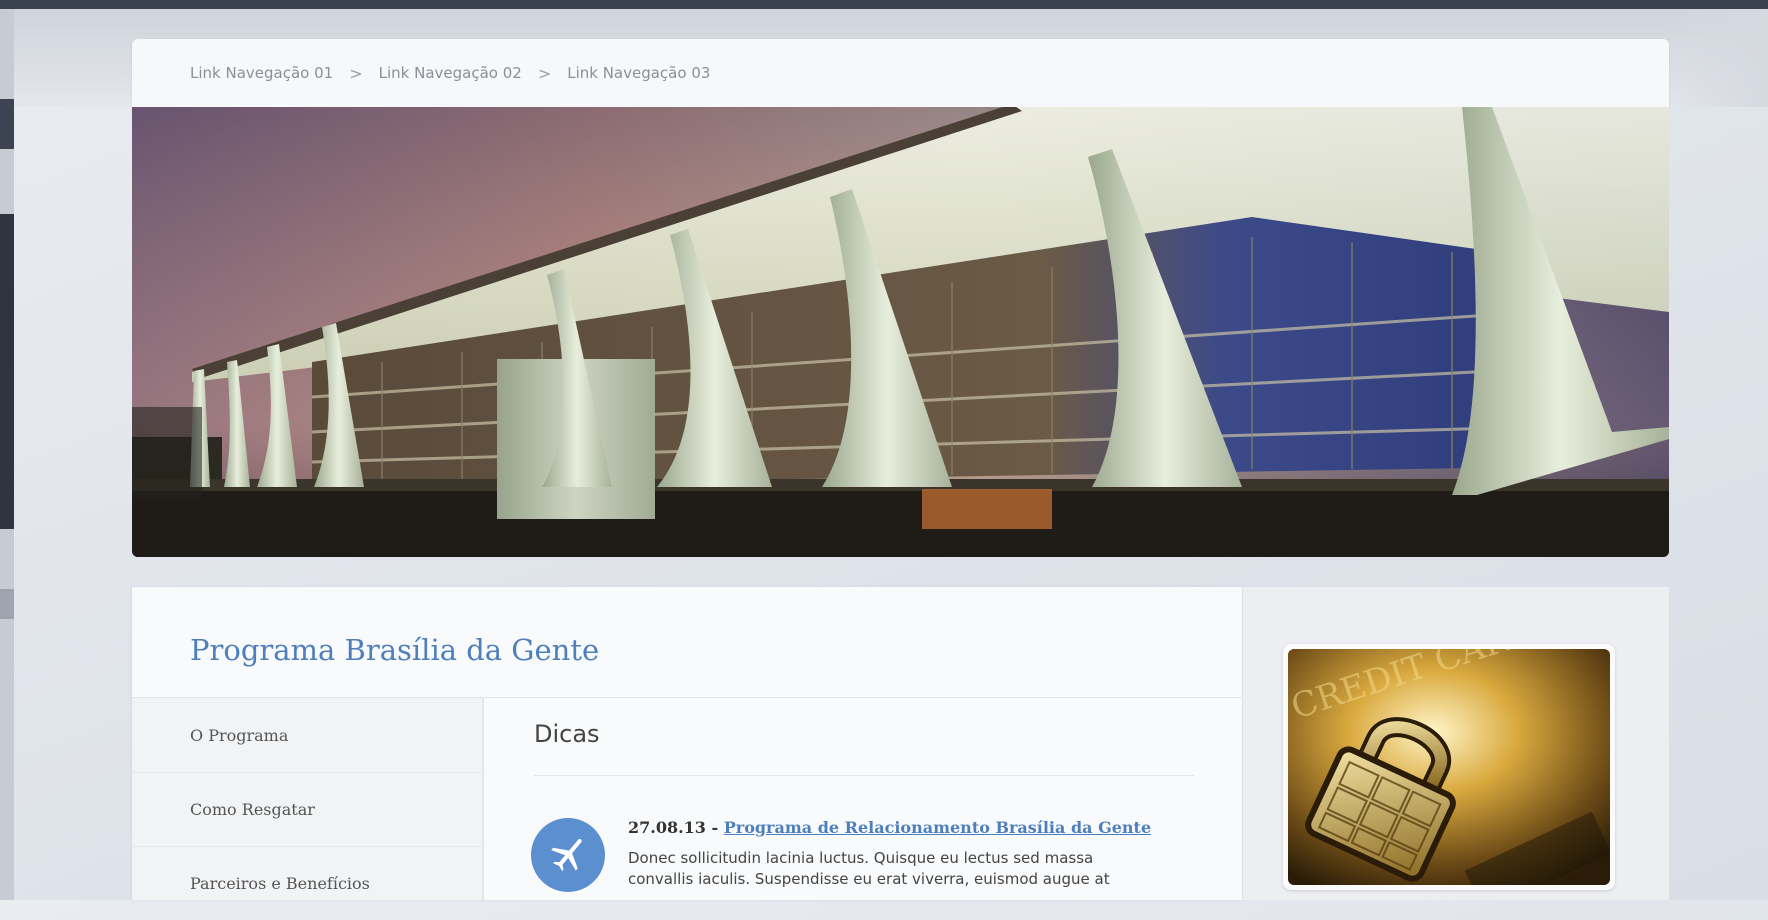  Describe the element at coordinates (673, 827) in the screenshot. I see `news-date: 27.08.13 -` at that location.